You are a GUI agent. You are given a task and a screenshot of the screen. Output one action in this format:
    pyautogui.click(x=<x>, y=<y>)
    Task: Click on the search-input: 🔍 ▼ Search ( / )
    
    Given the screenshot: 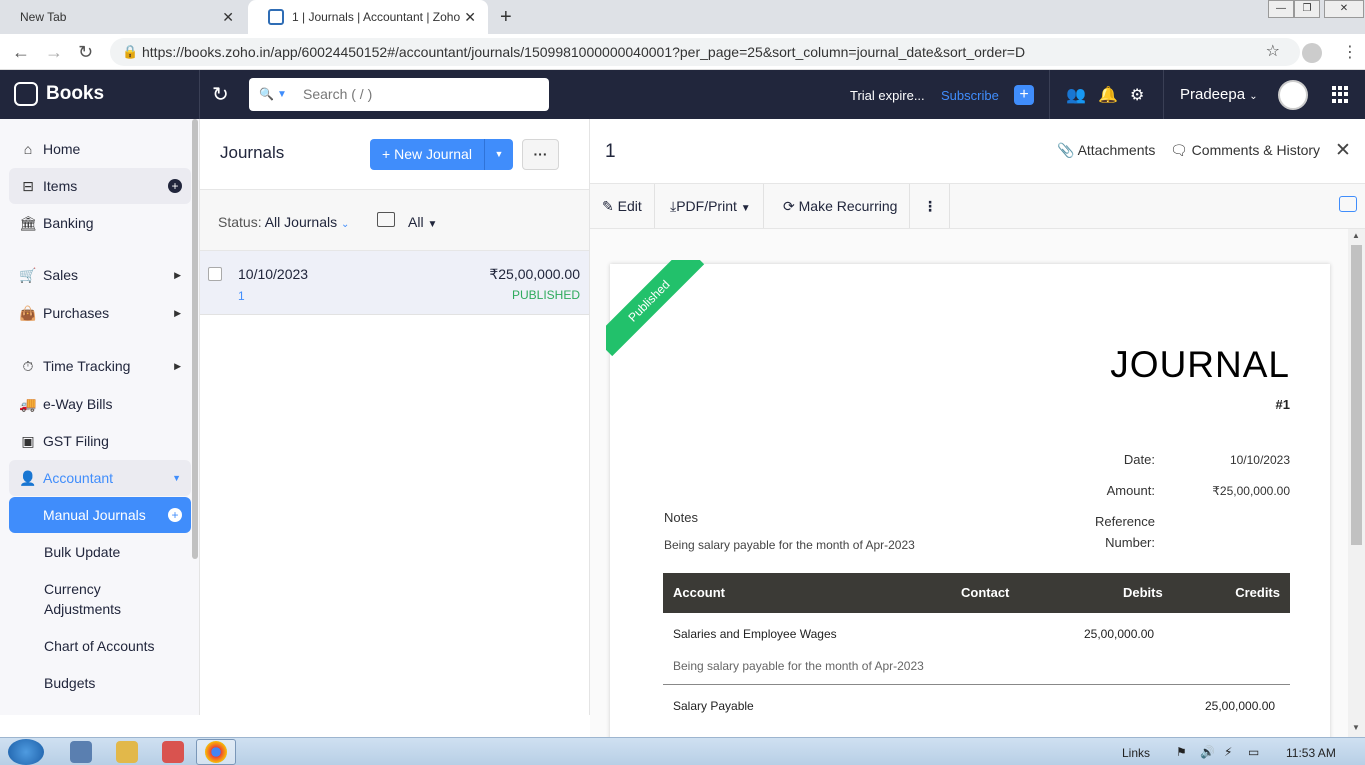 What is the action you would take?
    pyautogui.click(x=399, y=94)
    